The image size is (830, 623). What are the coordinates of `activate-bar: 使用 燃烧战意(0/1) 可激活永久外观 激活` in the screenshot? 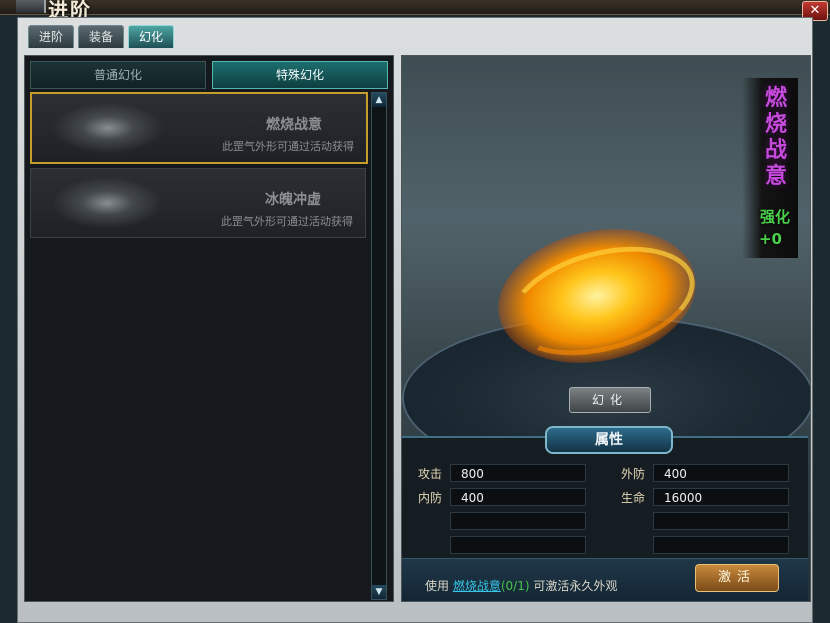 It's located at (605, 579).